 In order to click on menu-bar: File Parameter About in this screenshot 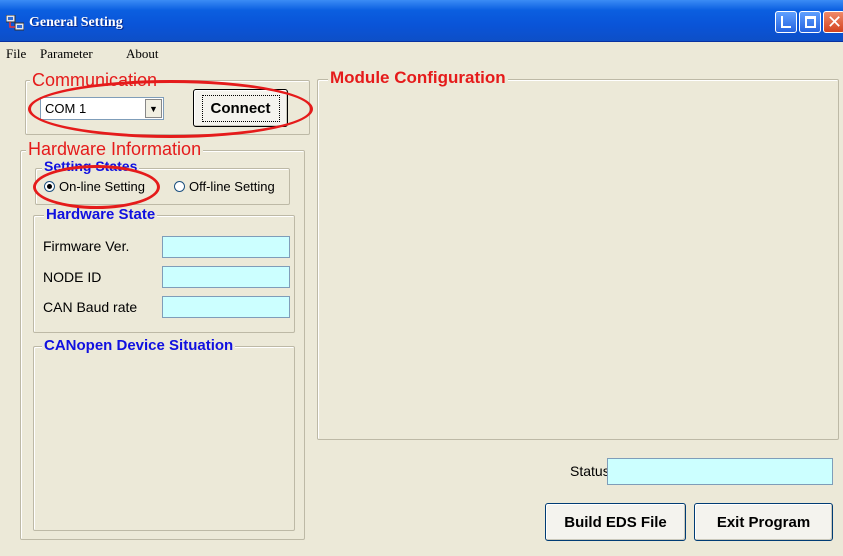, I will do `click(421, 53)`.